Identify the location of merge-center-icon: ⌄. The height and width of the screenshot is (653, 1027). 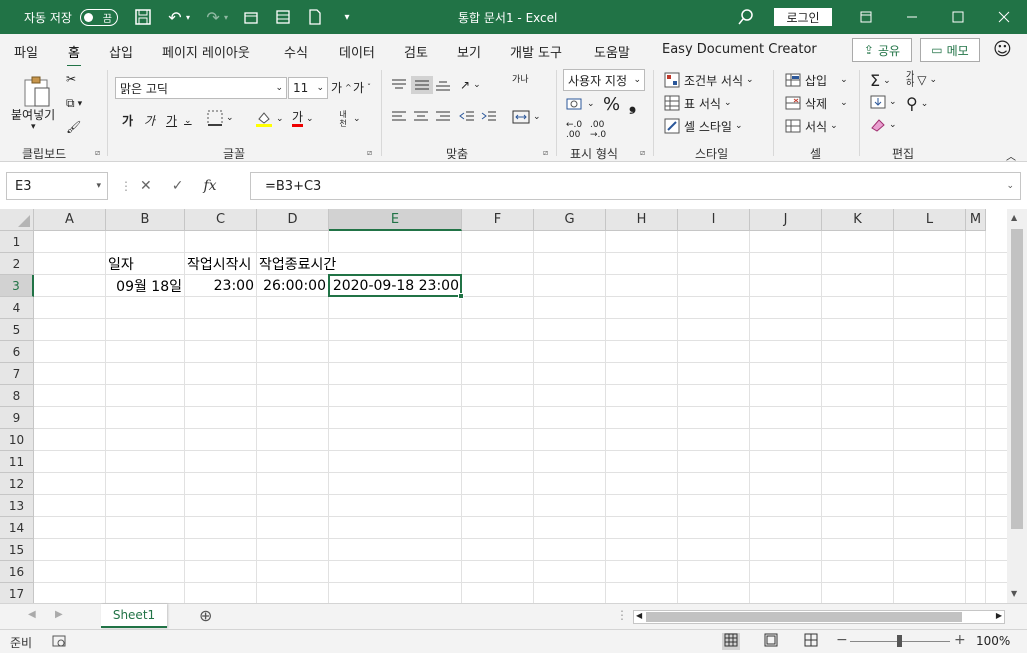
(526, 117).